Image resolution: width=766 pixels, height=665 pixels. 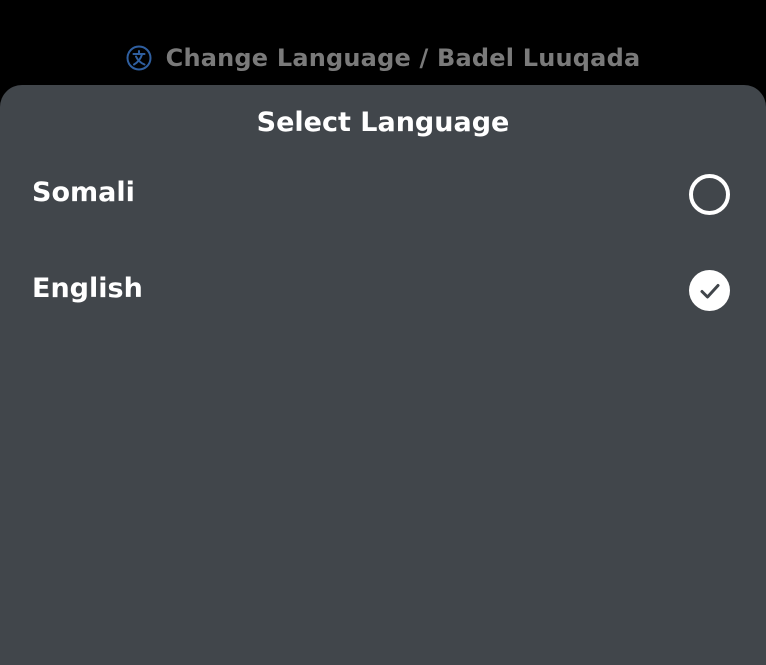 I want to click on checkmark-icon, so click(x=709, y=290).